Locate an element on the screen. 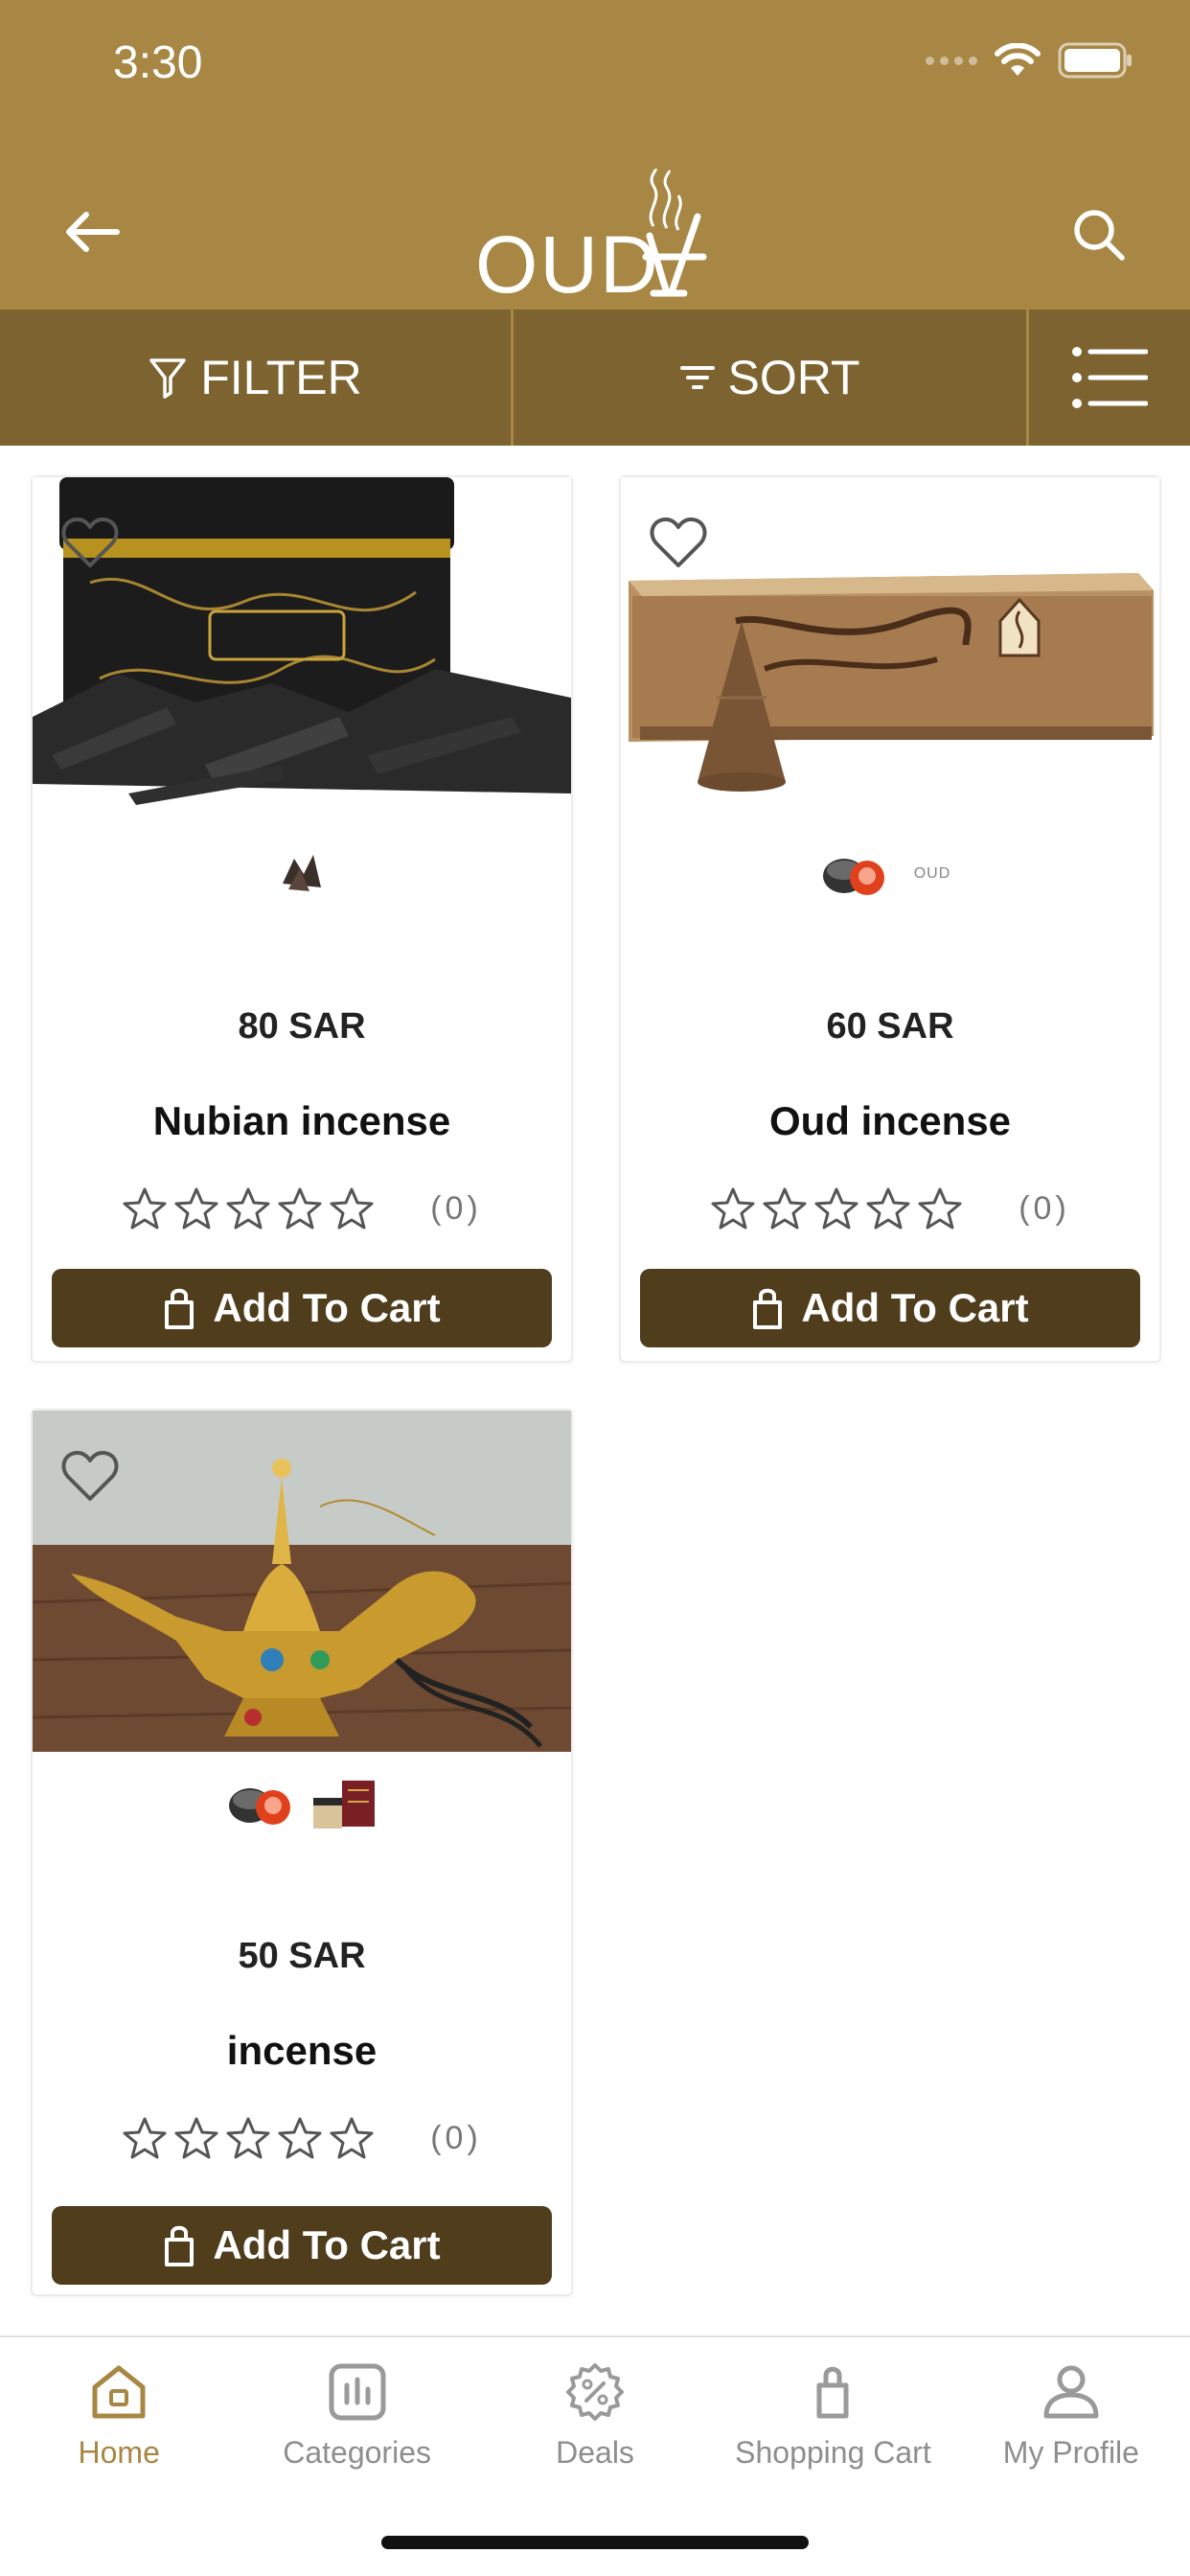 The image size is (1190, 2576). search-button is located at coordinates (1099, 234).